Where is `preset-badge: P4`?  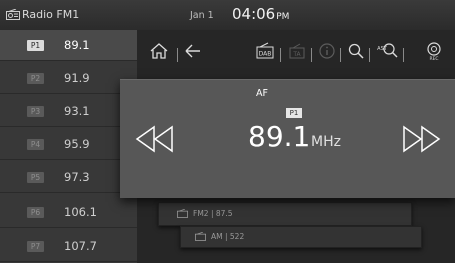 preset-badge: P4 is located at coordinates (35, 144).